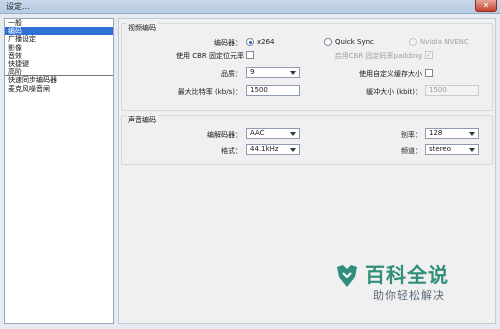  Describe the element at coordinates (228, 43) in the screenshot. I see `encoder-label: 编码器：` at that location.